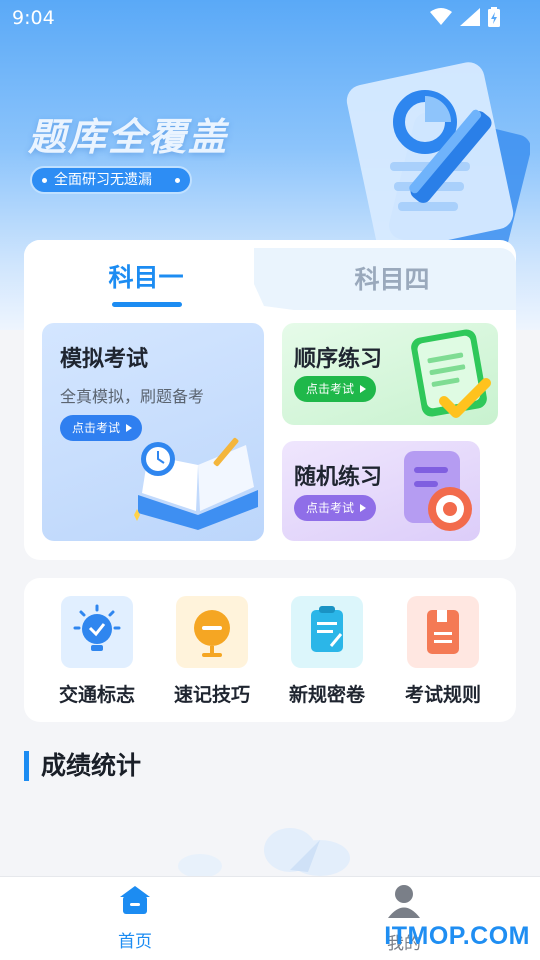 This screenshot has width=540, height=960. Describe the element at coordinates (146, 276) in the screenshot. I see `tab-subject-one: 科目一` at that location.